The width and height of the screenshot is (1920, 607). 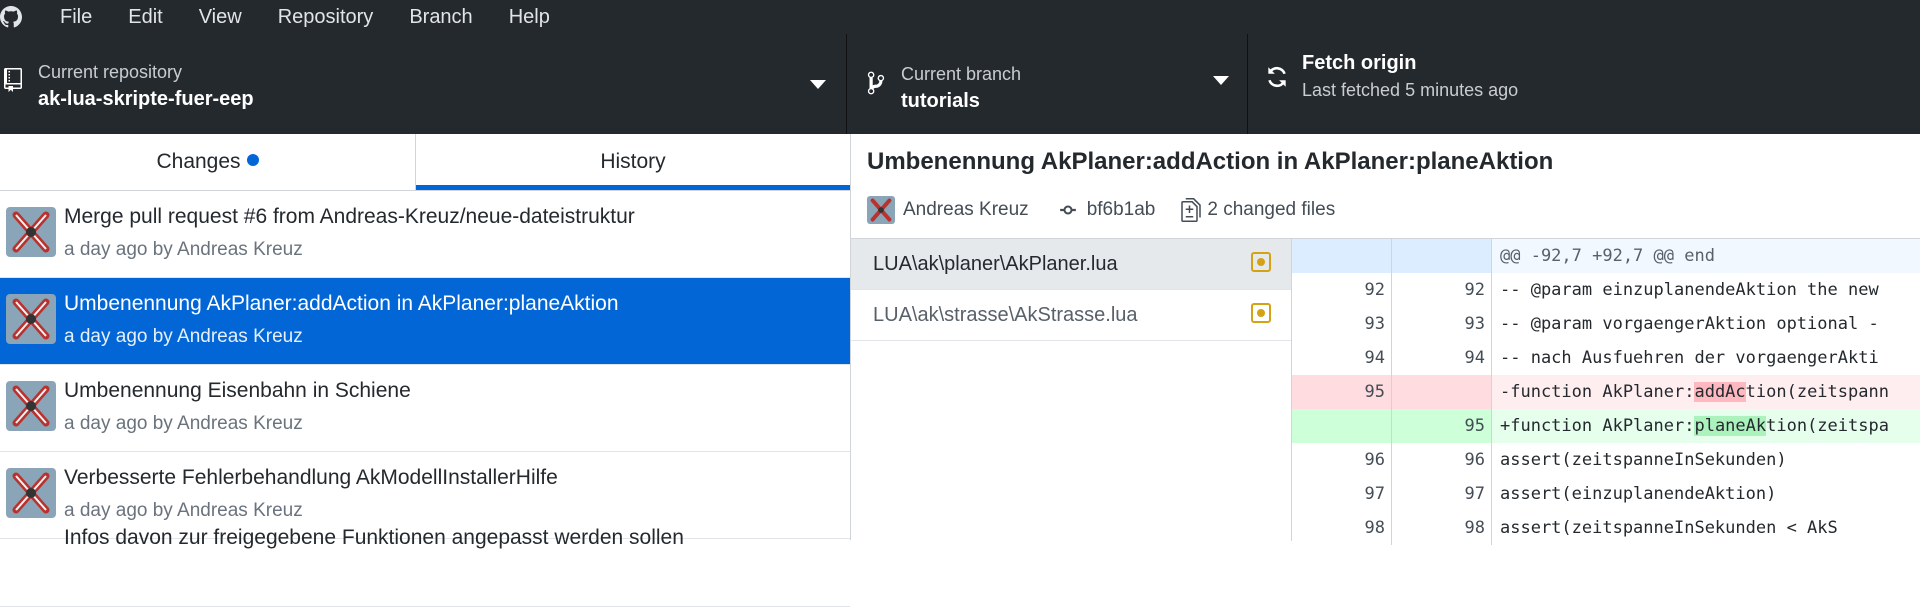 What do you see at coordinates (1827, 426) in the screenshot?
I see `diff-code-suffix: tion(zeitspa` at bounding box center [1827, 426].